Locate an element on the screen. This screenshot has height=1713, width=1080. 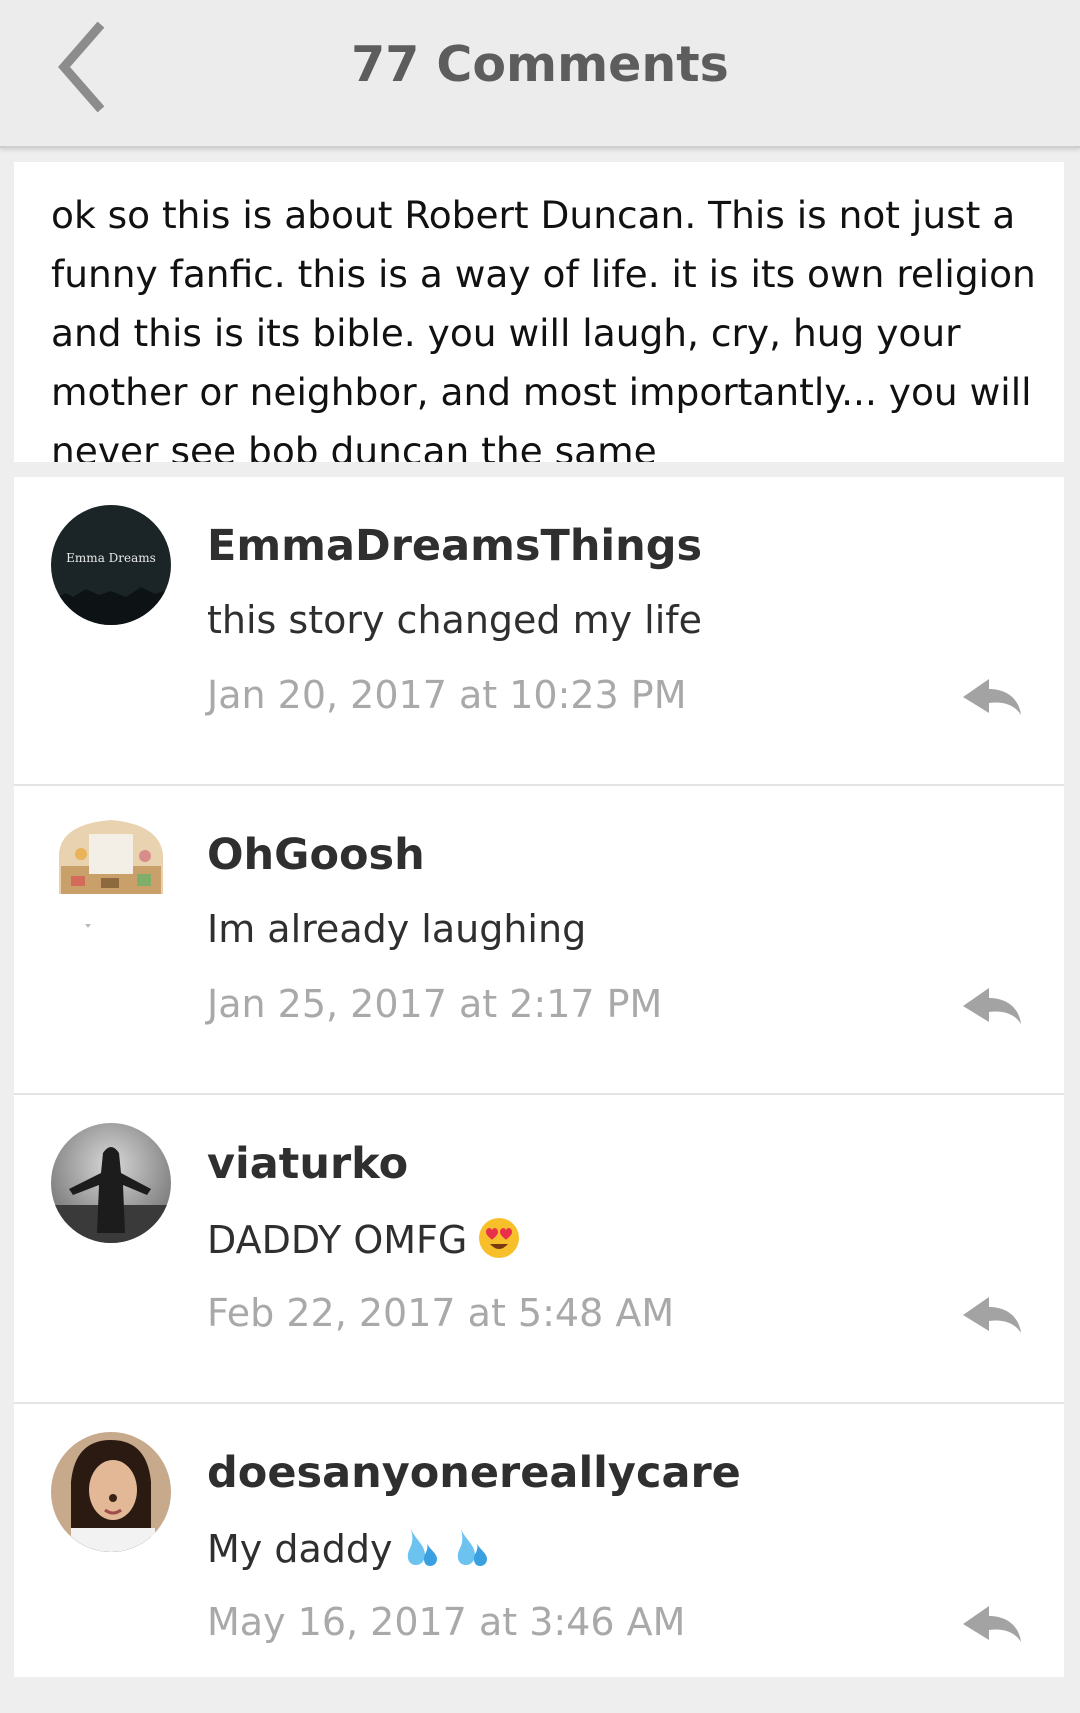
comment-text: Im already laughing is located at coordinates (396, 929).